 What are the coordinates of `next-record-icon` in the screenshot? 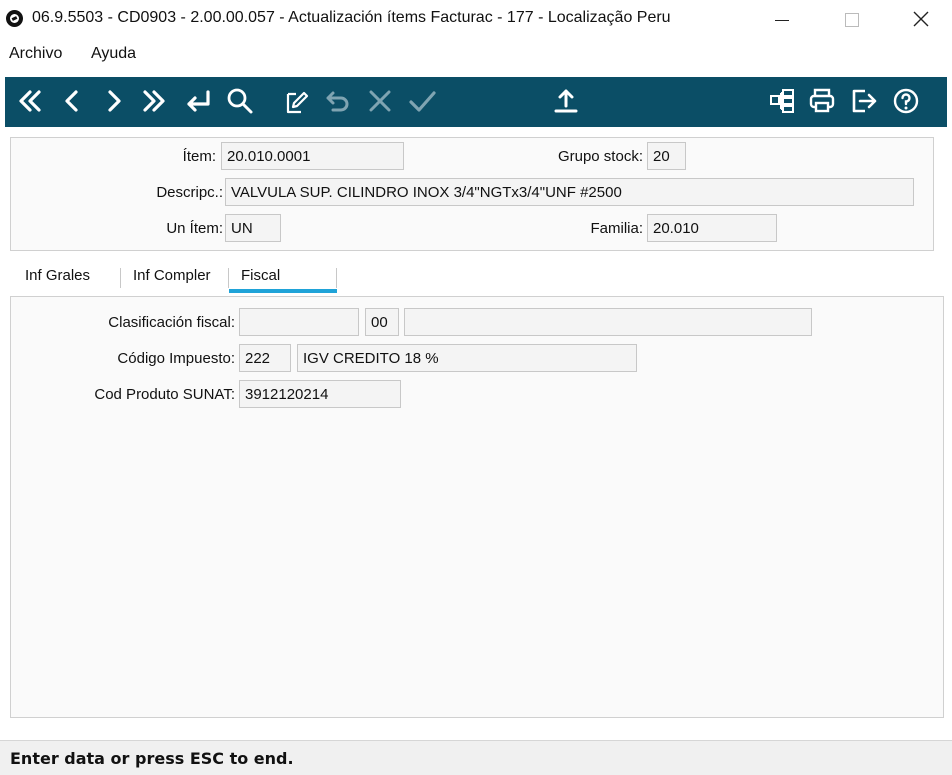 It's located at (114, 101).